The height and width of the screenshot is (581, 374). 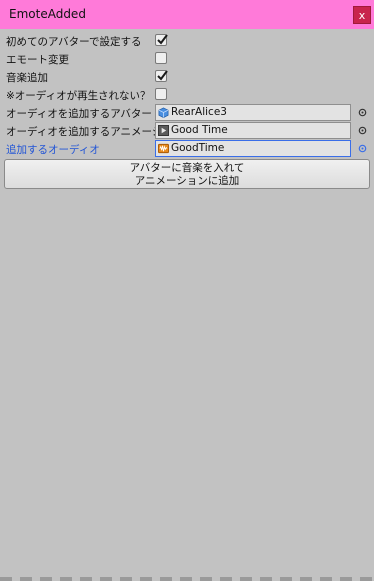 I want to click on avatar-object-field: RearAlice3, so click(x=253, y=112).